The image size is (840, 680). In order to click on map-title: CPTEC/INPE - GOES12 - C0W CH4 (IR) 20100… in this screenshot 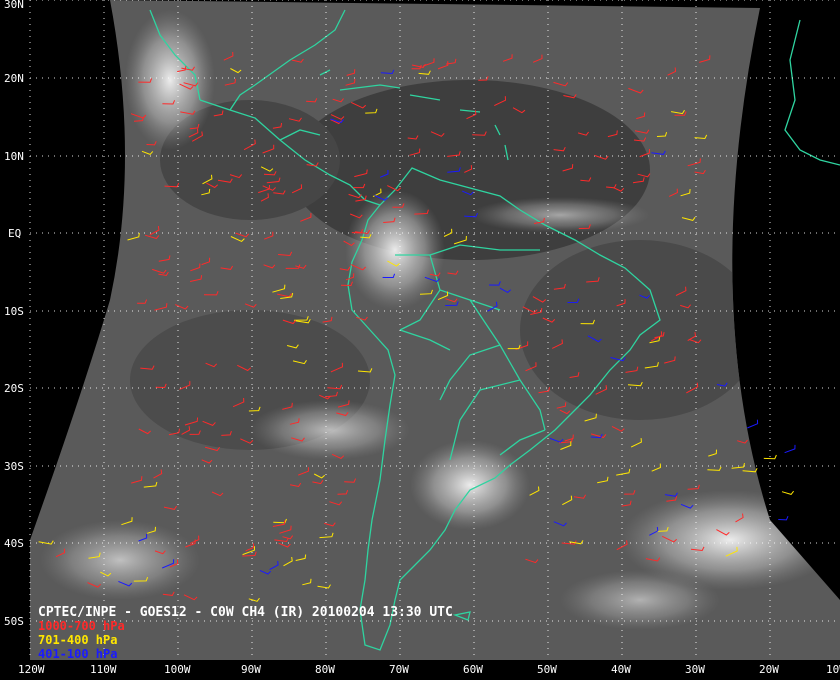, I will do `click(245, 612)`.